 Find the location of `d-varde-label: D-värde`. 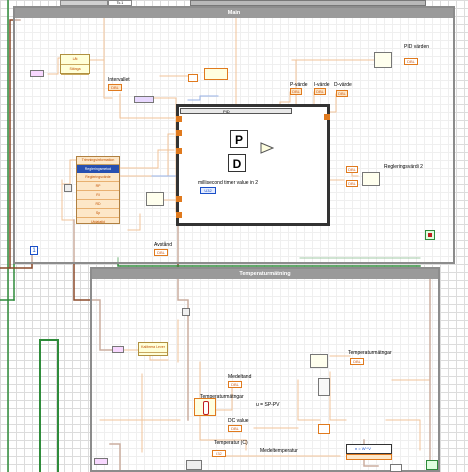

d-varde-label: D-värde is located at coordinates (343, 85).